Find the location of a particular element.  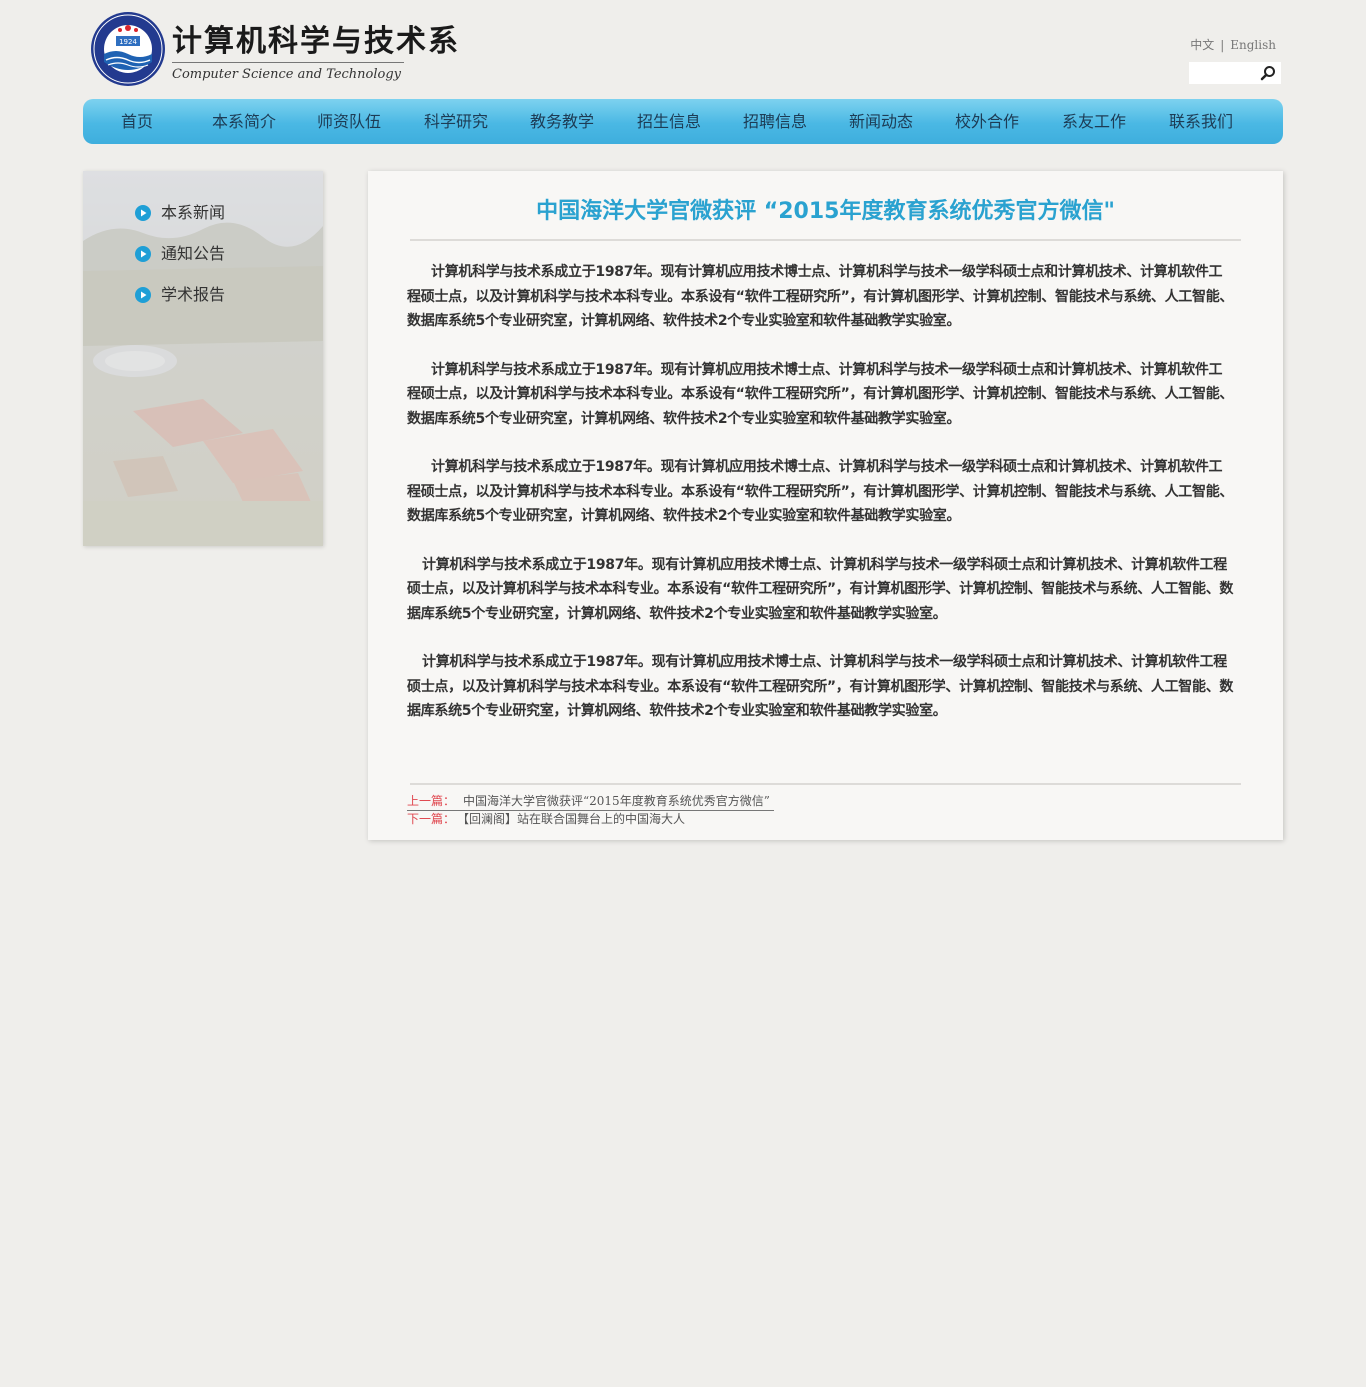

nav-item-cooperation: 校外合作 is located at coordinates (987, 121).